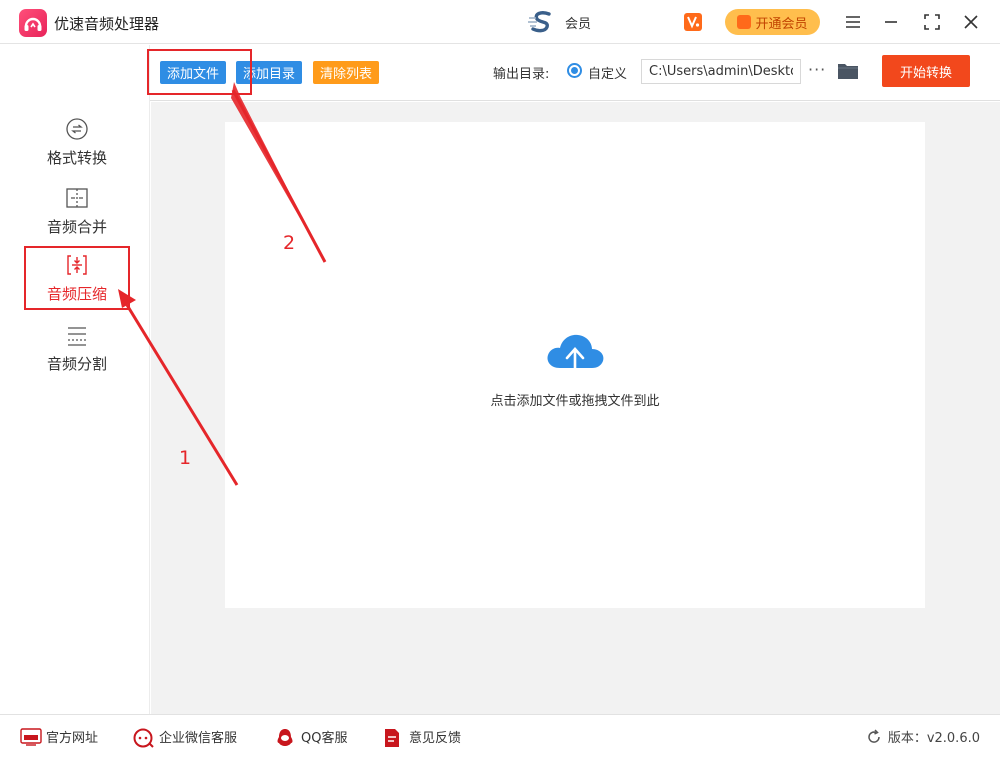 The width and height of the screenshot is (1000, 760). What do you see at coordinates (269, 72) in the screenshot?
I see `add-directory-button: 添加目录` at bounding box center [269, 72].